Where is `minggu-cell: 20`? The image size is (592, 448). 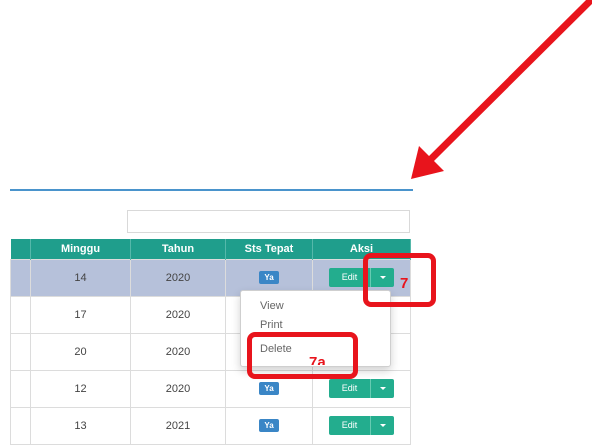 minggu-cell: 20 is located at coordinates (80, 351).